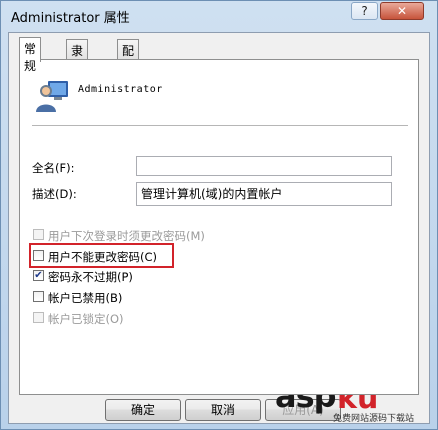 This screenshot has width=438, height=430. What do you see at coordinates (219, 16) in the screenshot?
I see `title-bar: Administrator 属性 ? ✕` at bounding box center [219, 16].